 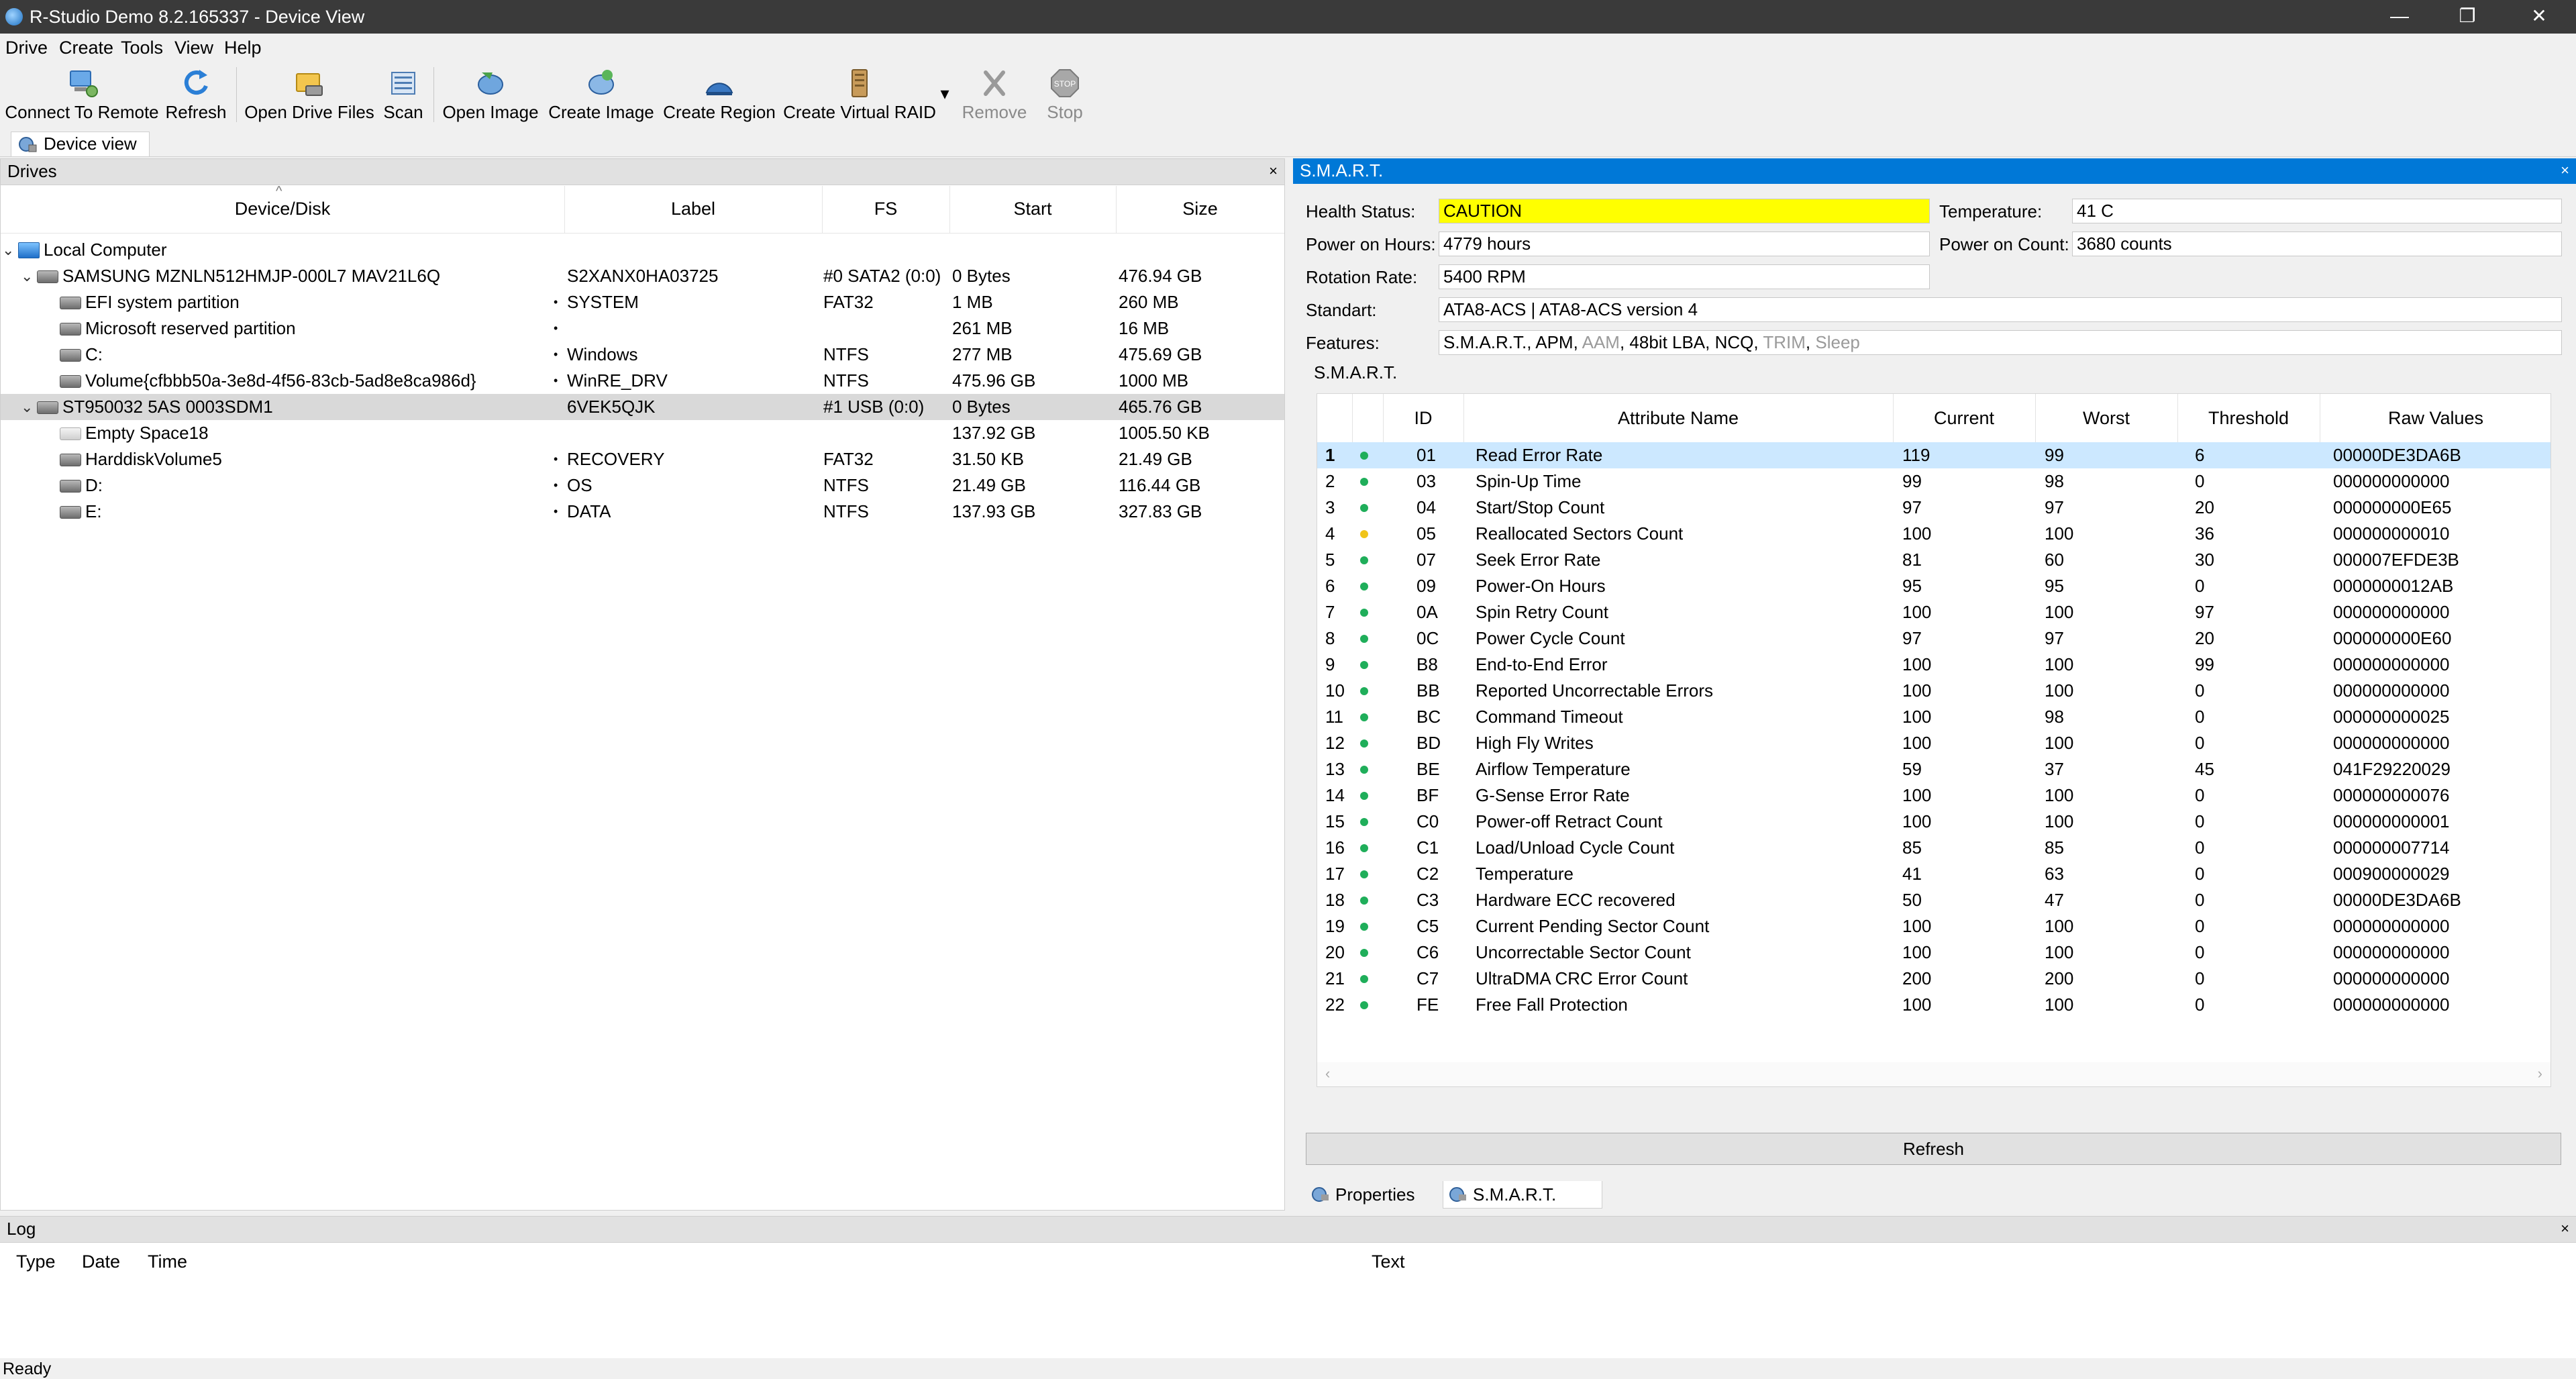 What do you see at coordinates (1917, 821) in the screenshot?
I see `attribute-current: 100` at bounding box center [1917, 821].